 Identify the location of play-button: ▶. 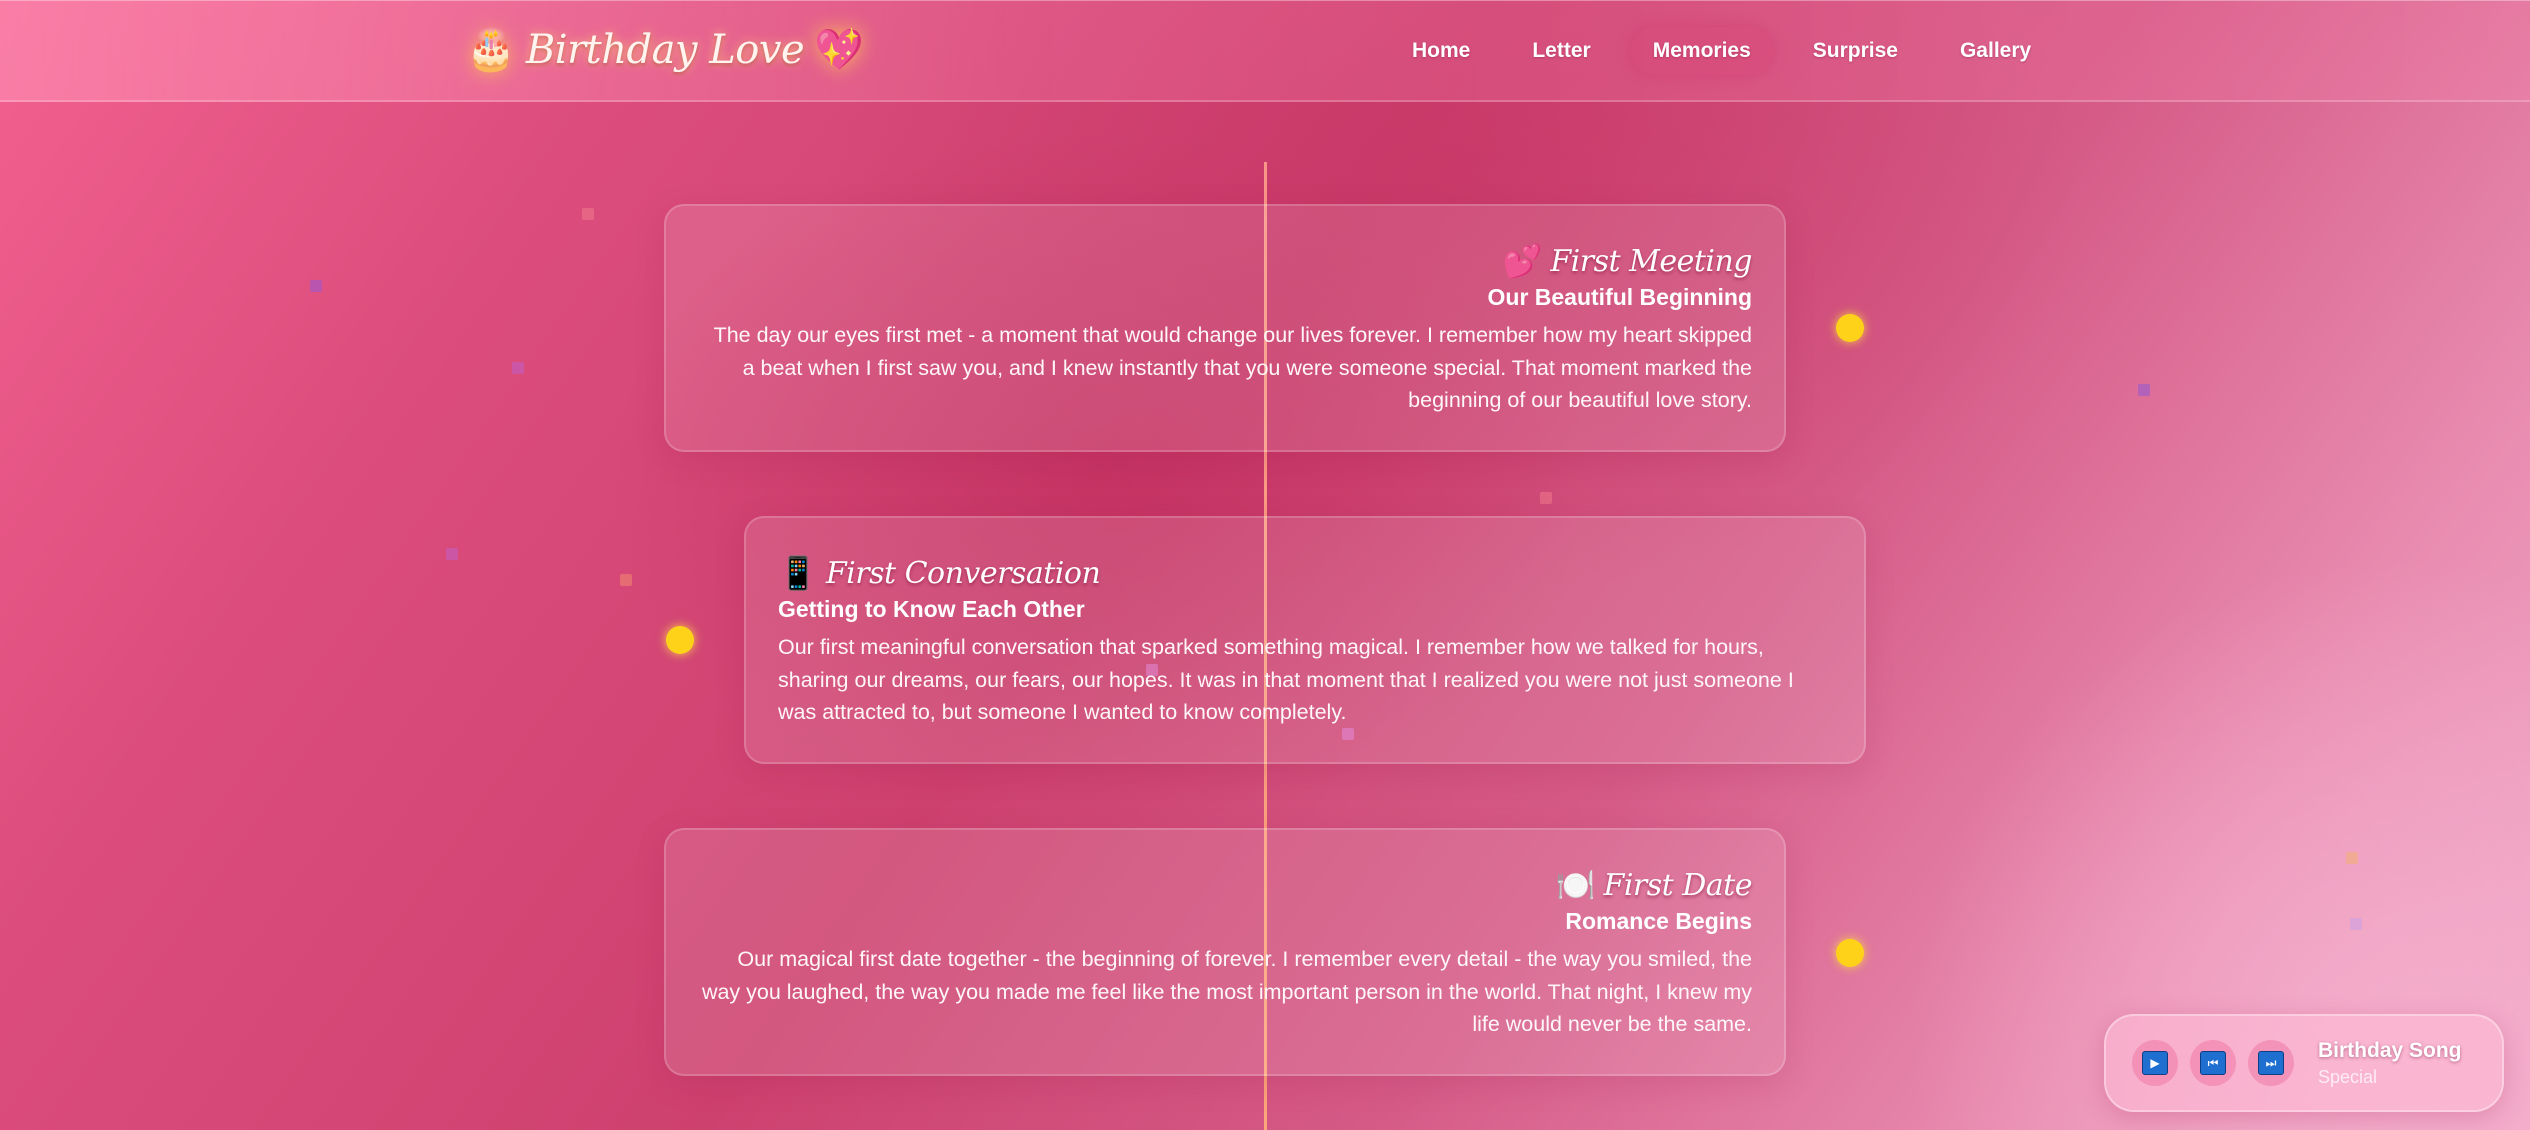
(2155, 1063).